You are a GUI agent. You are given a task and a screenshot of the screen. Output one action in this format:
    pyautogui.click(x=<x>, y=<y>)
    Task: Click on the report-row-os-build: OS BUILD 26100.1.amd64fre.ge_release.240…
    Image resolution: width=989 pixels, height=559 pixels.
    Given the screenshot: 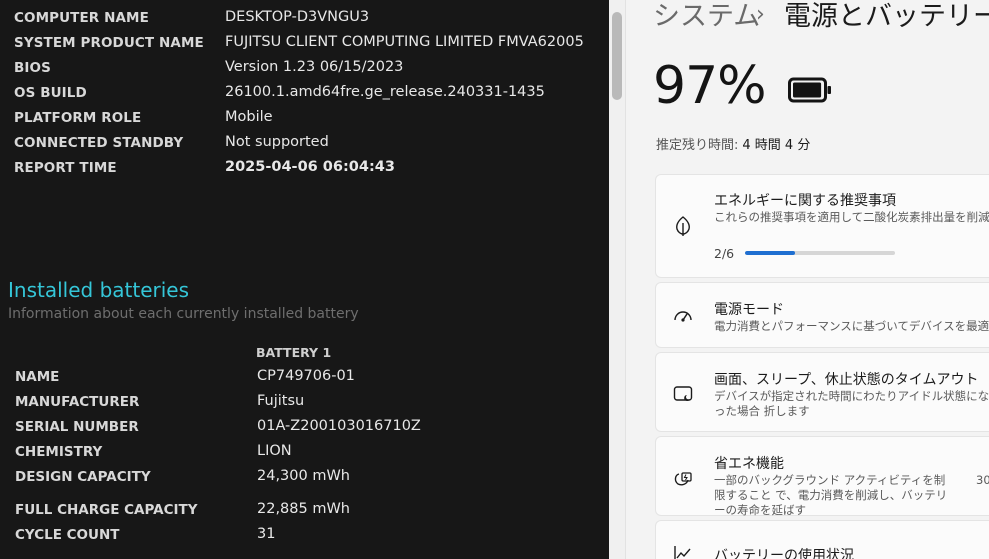 What is the action you would take?
    pyautogui.click(x=304, y=97)
    